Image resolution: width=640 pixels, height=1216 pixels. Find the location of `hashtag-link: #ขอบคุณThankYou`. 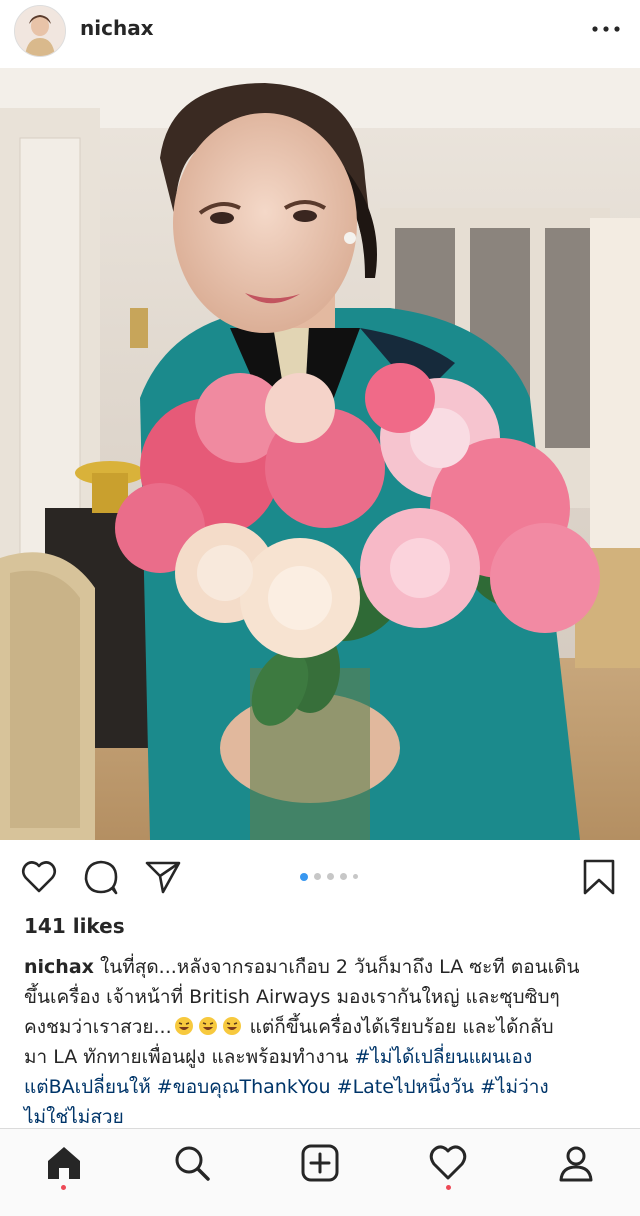

hashtag-link: #ขอบคุณThankYou is located at coordinates (244, 1087).